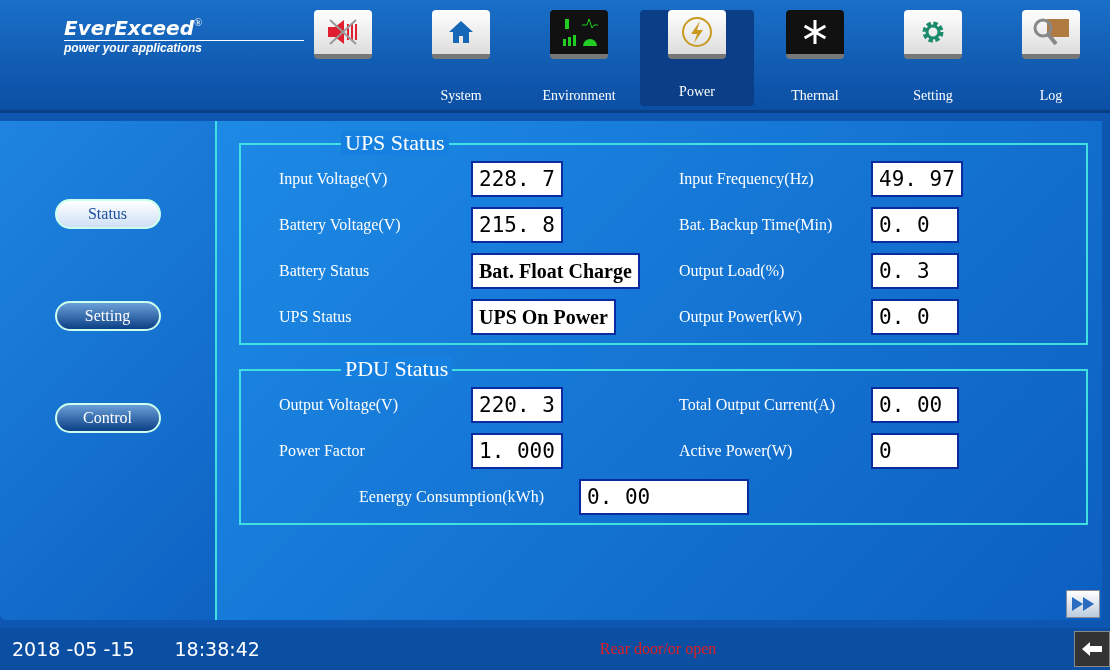 The width and height of the screenshot is (1110, 670). Describe the element at coordinates (747, 179) in the screenshot. I see `field-label: Input Frequency(Hz)` at that location.